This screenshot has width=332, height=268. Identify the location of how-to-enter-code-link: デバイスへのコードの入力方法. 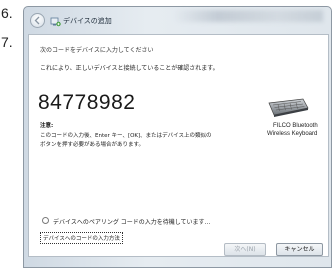
(81, 238).